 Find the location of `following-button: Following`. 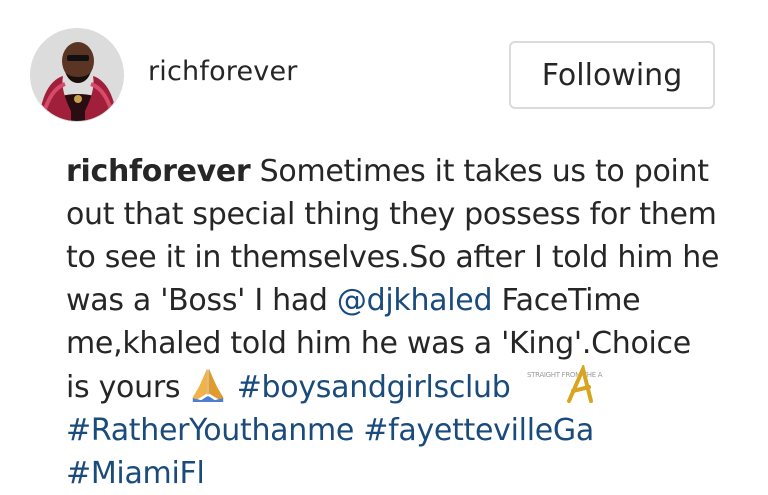

following-button: Following is located at coordinates (612, 75).